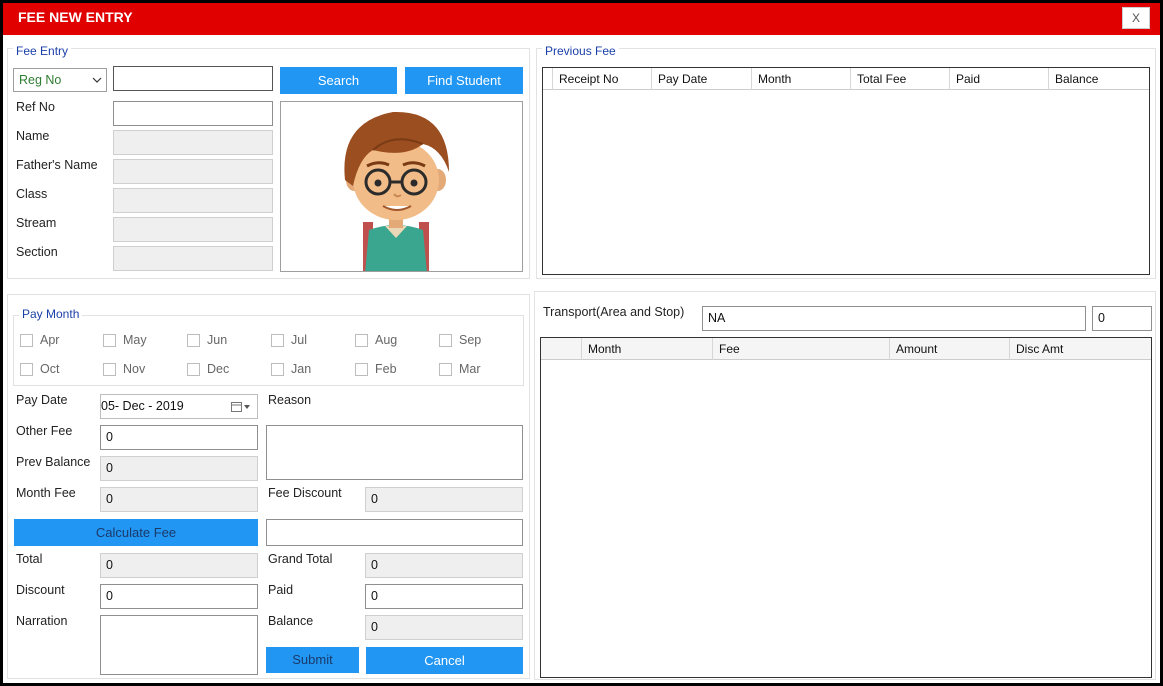 The height and width of the screenshot is (686, 1163). What do you see at coordinates (134, 369) in the screenshot?
I see `month-label: Nov` at bounding box center [134, 369].